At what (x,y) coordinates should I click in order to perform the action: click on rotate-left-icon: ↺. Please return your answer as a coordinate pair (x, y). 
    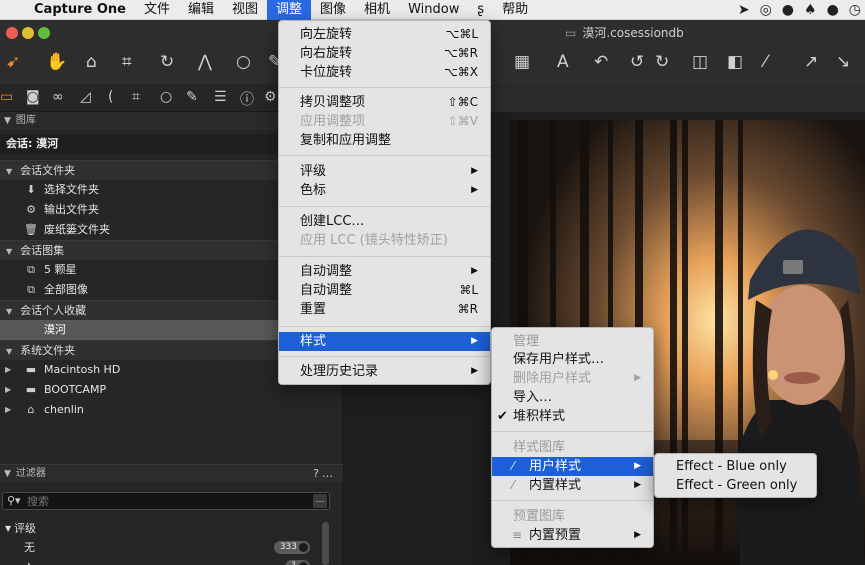
    Looking at the image, I should click on (637, 62).